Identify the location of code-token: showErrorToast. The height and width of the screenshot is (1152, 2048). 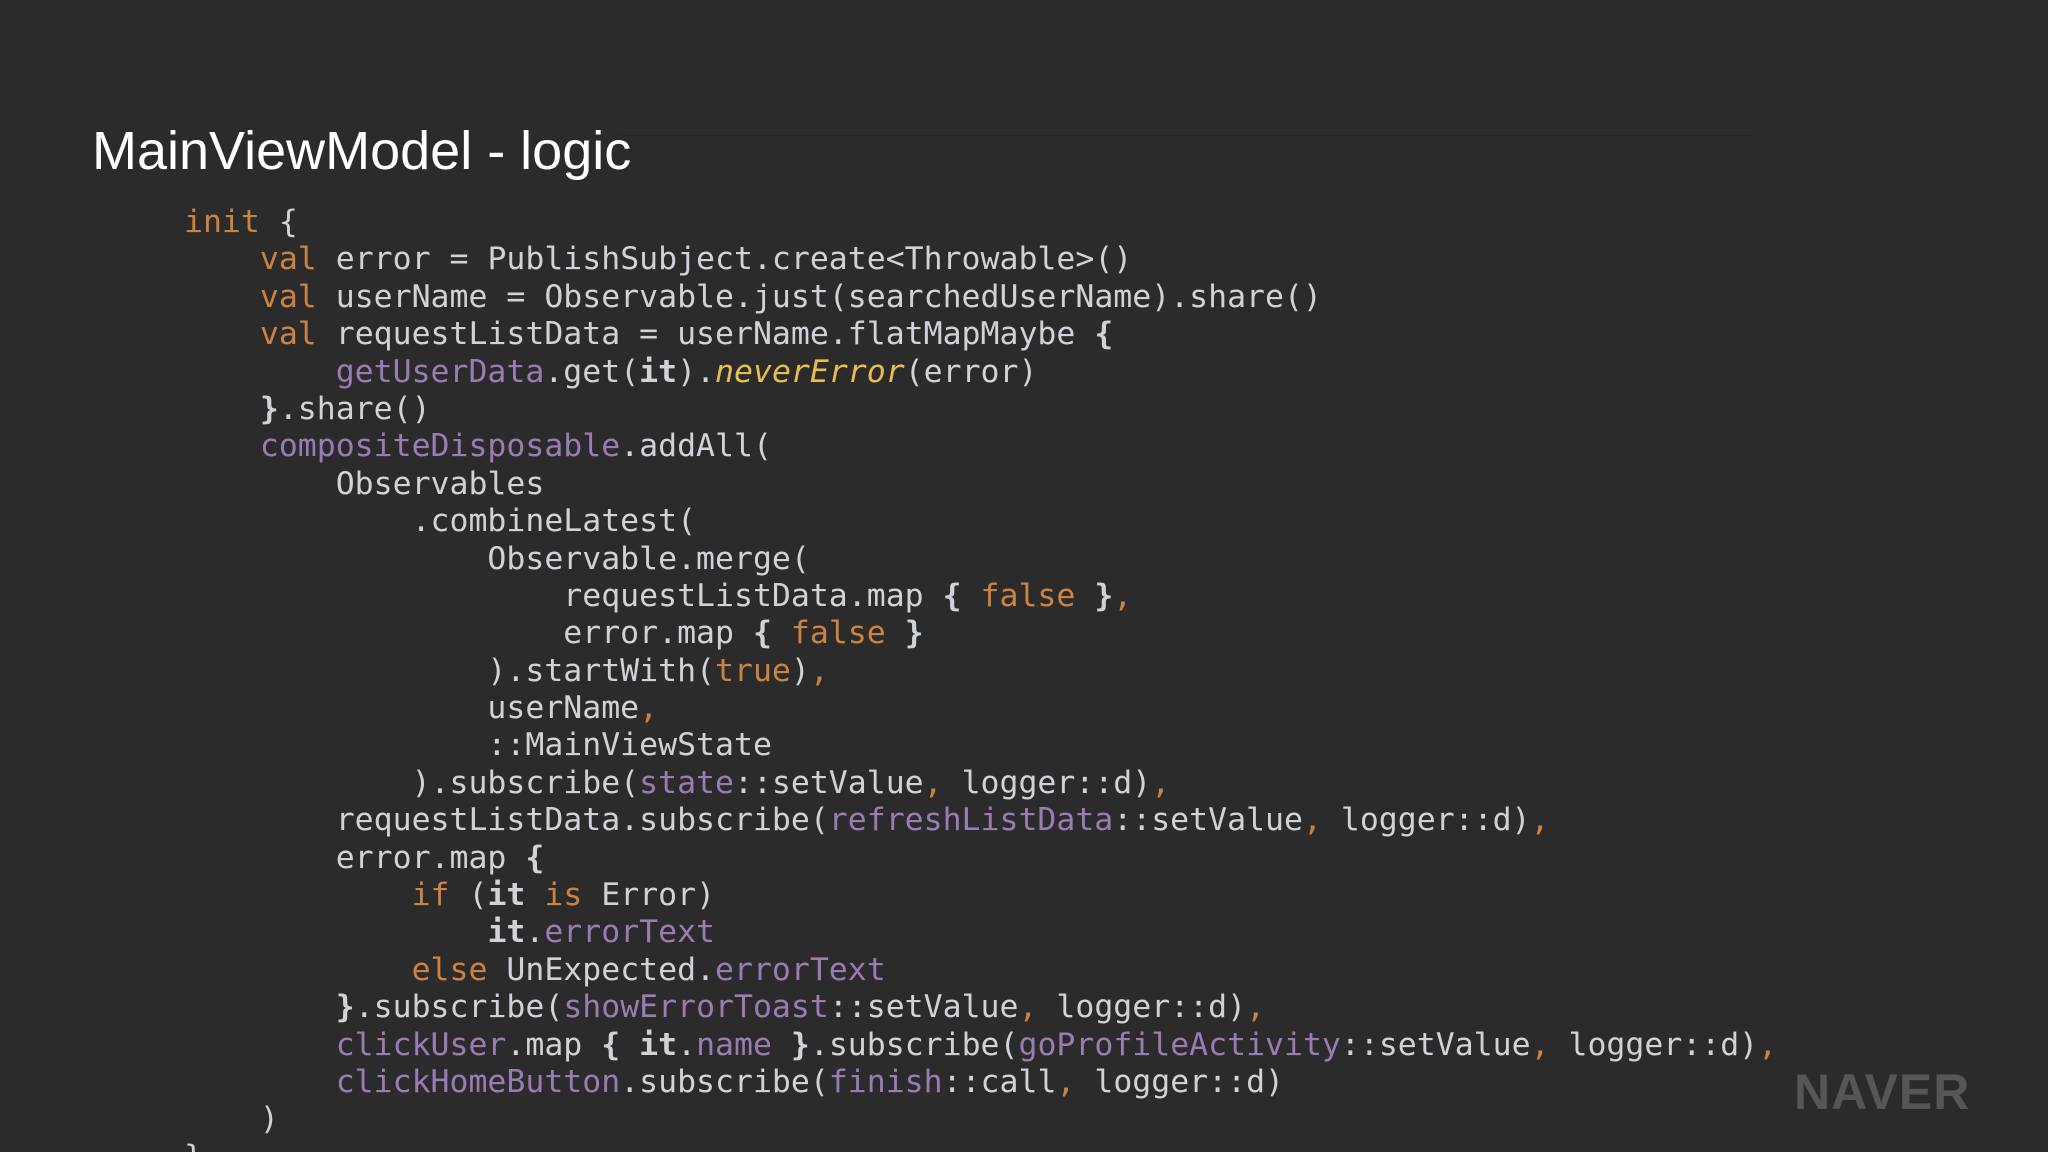
(696, 1007).